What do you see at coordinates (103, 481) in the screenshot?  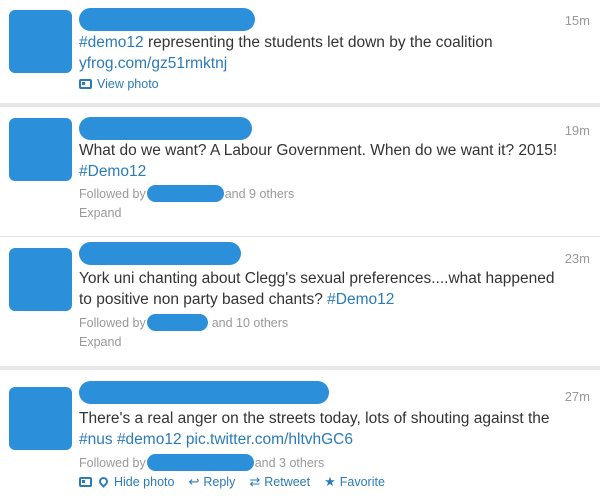 I see `location-pin-icon` at bounding box center [103, 481].